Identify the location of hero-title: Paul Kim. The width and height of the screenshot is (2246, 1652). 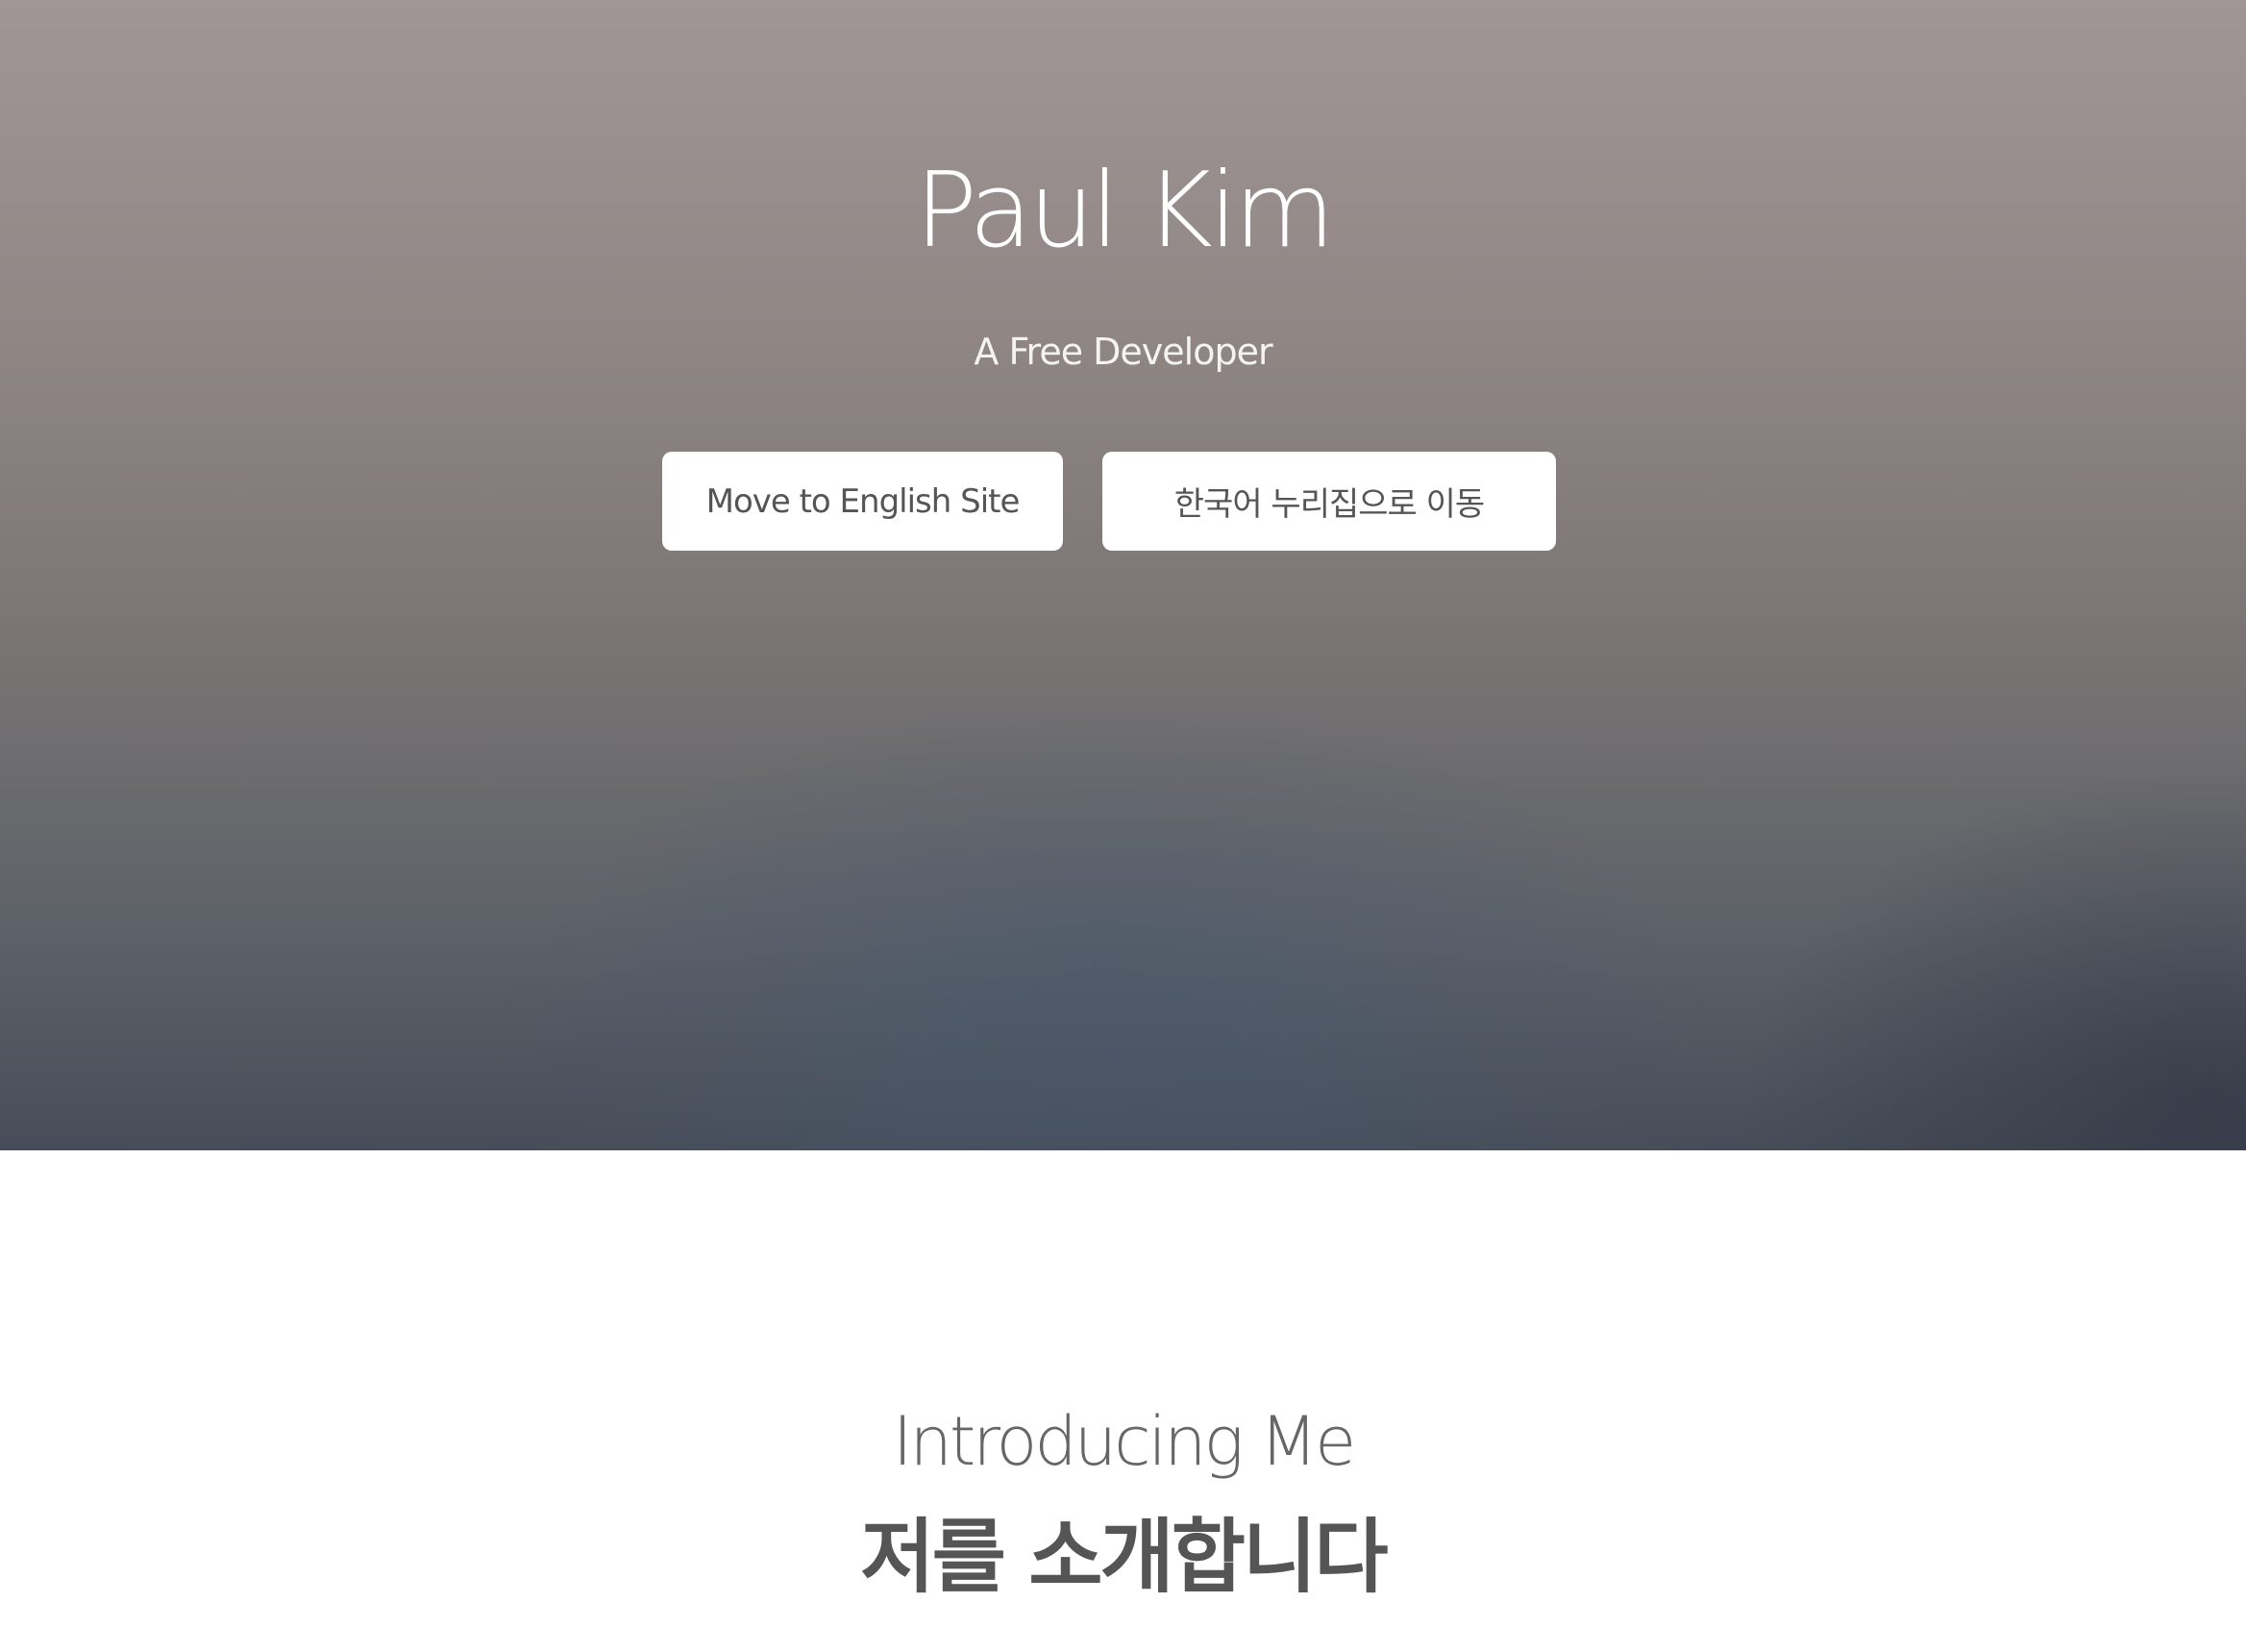
(1124, 211).